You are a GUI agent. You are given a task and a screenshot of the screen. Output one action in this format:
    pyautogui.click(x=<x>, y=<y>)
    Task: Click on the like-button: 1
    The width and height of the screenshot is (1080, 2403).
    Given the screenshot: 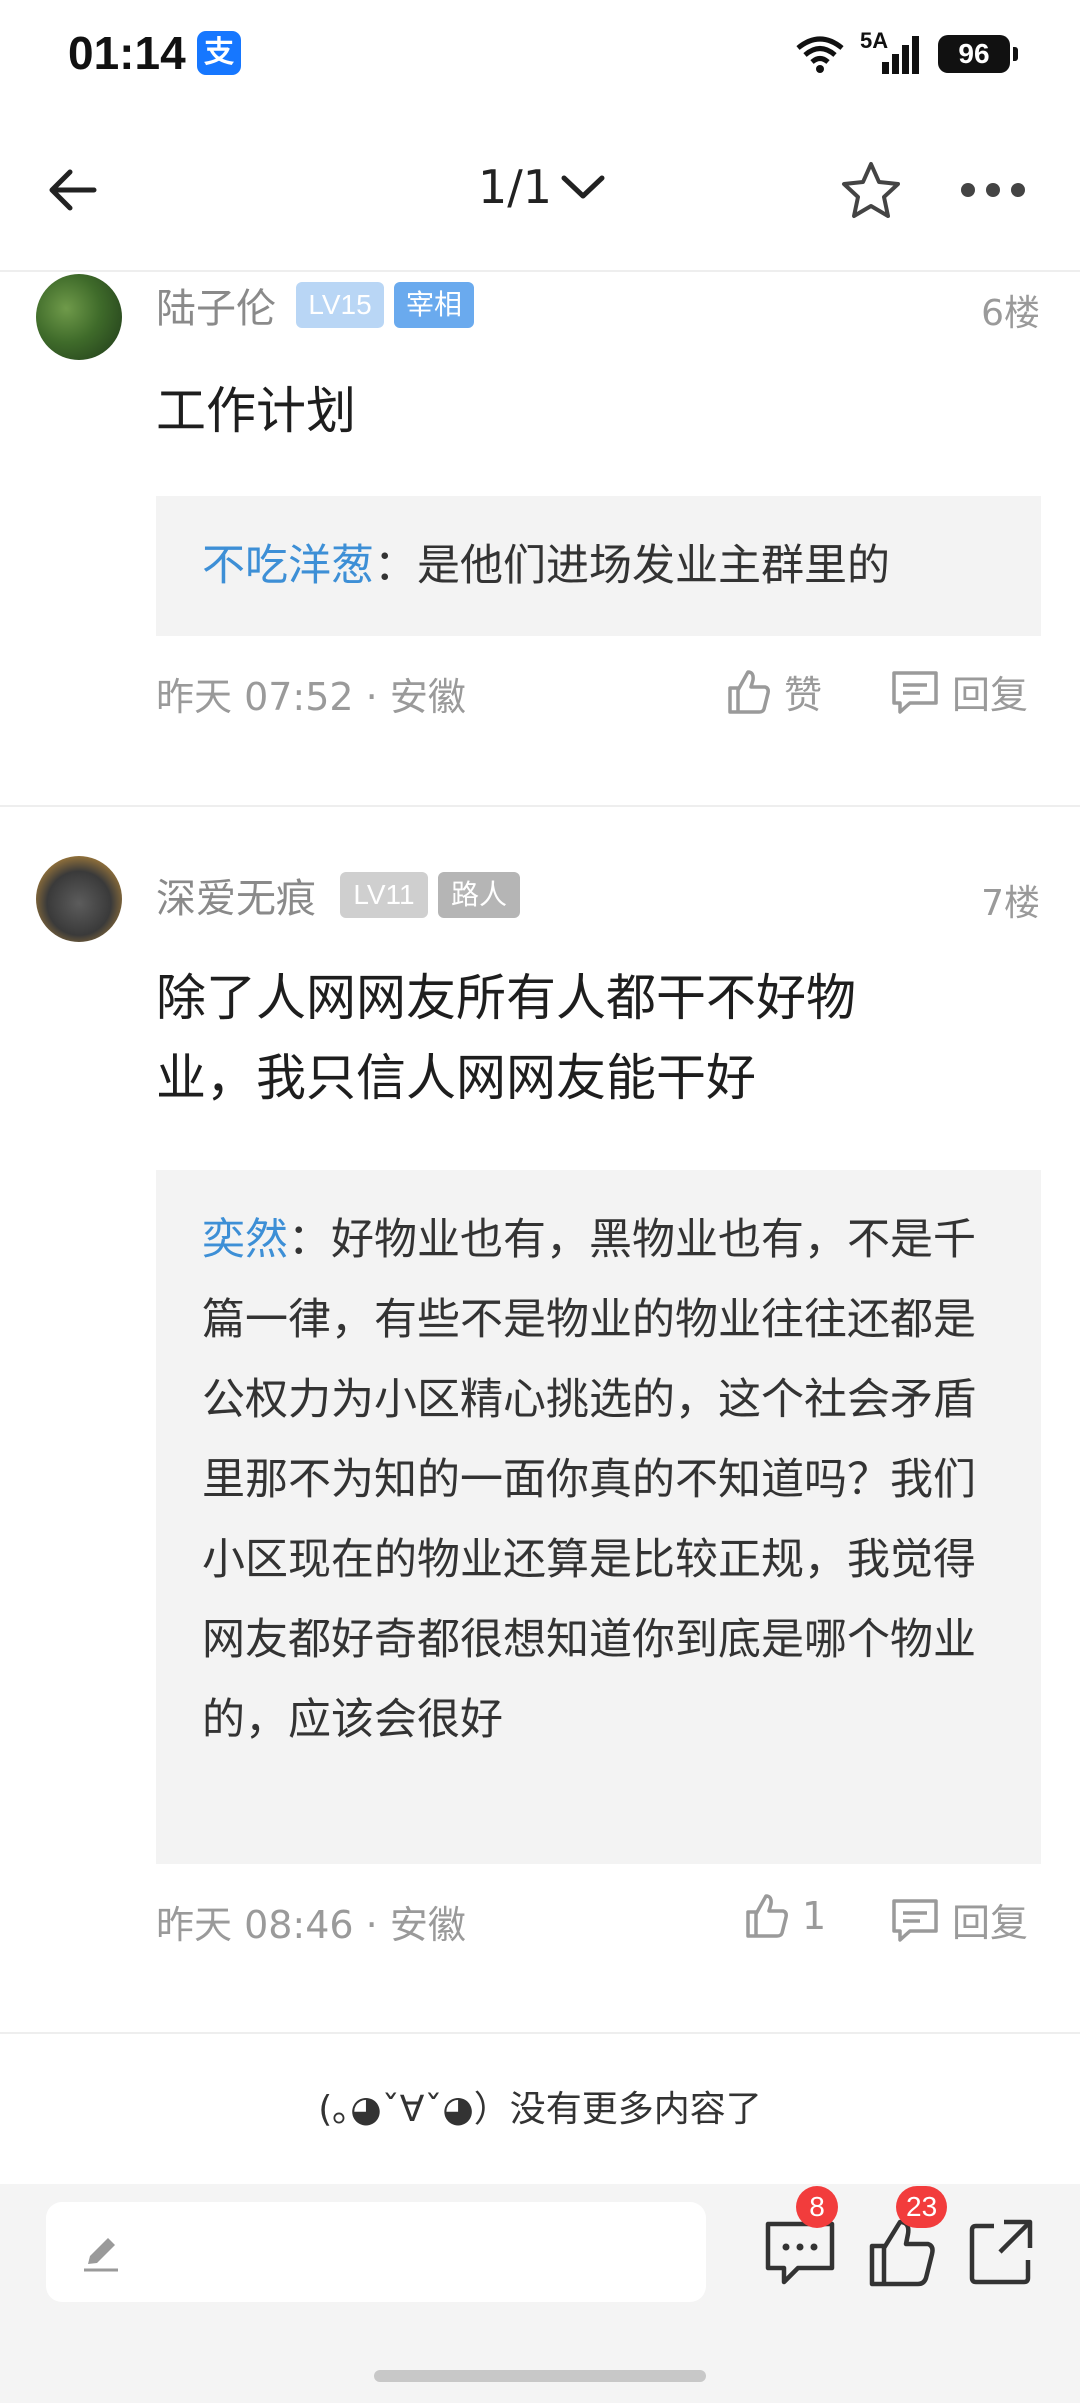 What is the action you would take?
    pyautogui.click(x=784, y=1916)
    